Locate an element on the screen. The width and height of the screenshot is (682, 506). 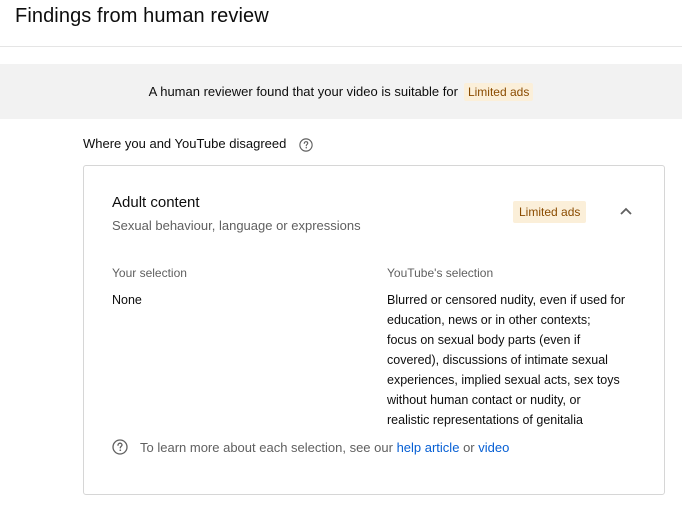
your-selection-value: None is located at coordinates (127, 300).